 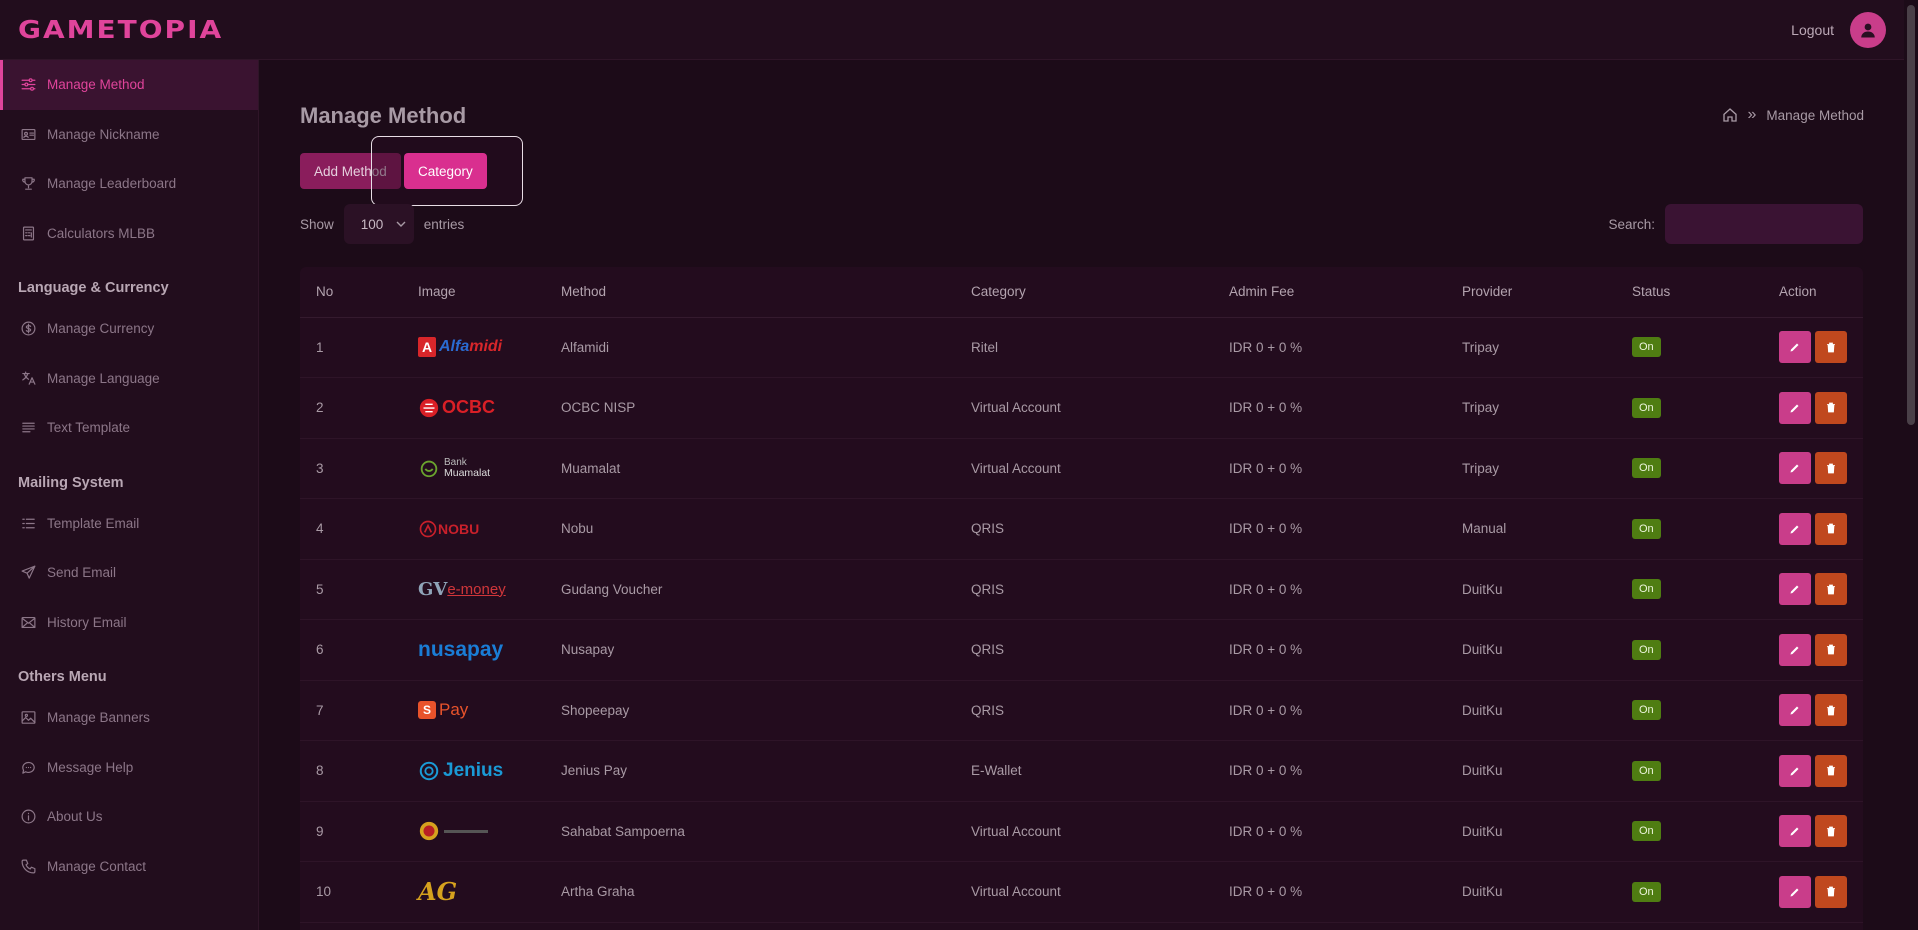 What do you see at coordinates (351, 589) in the screenshot?
I see `cell-no: 5` at bounding box center [351, 589].